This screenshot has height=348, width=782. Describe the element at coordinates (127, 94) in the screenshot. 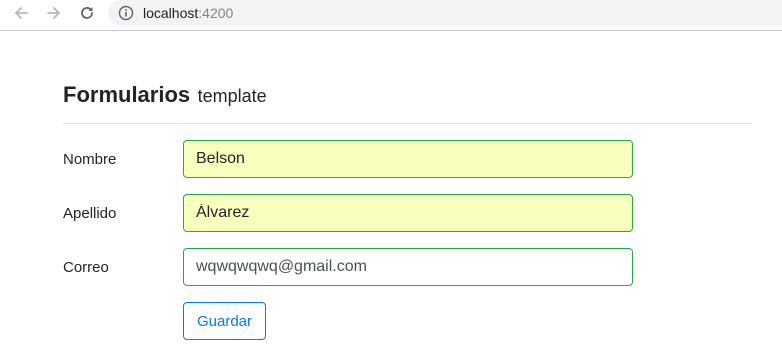

I see `form-title: Formularios` at that location.